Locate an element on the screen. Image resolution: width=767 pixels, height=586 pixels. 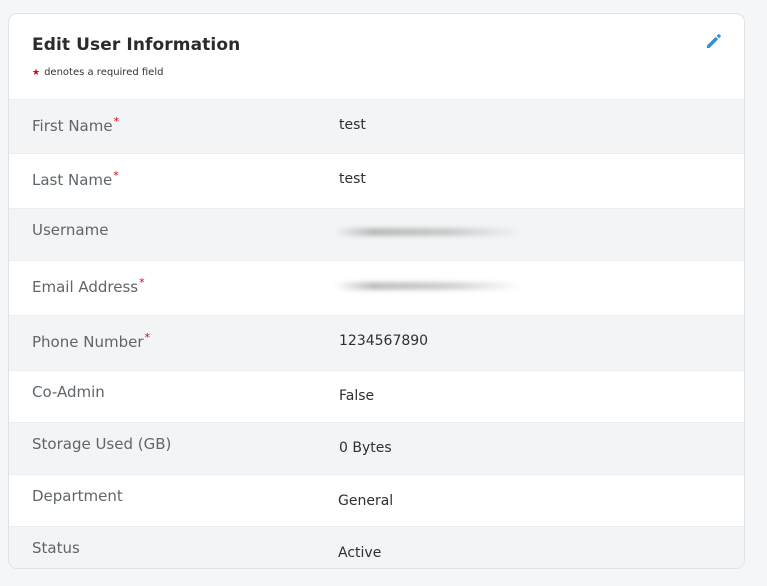
required-note-text: denotes a required field is located at coordinates (104, 72).